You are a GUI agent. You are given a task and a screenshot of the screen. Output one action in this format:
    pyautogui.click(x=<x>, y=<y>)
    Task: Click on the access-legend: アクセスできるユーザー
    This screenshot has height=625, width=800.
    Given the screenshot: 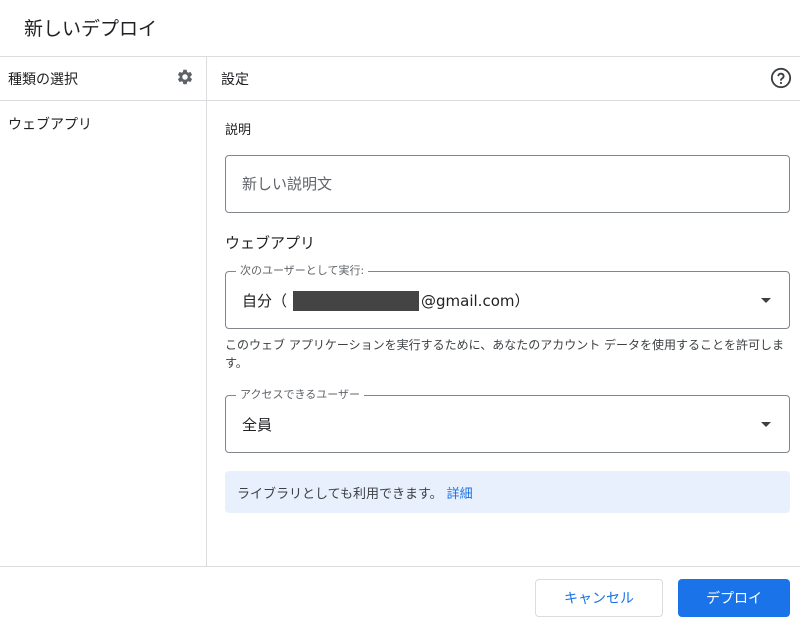 What is the action you would take?
    pyautogui.click(x=300, y=395)
    